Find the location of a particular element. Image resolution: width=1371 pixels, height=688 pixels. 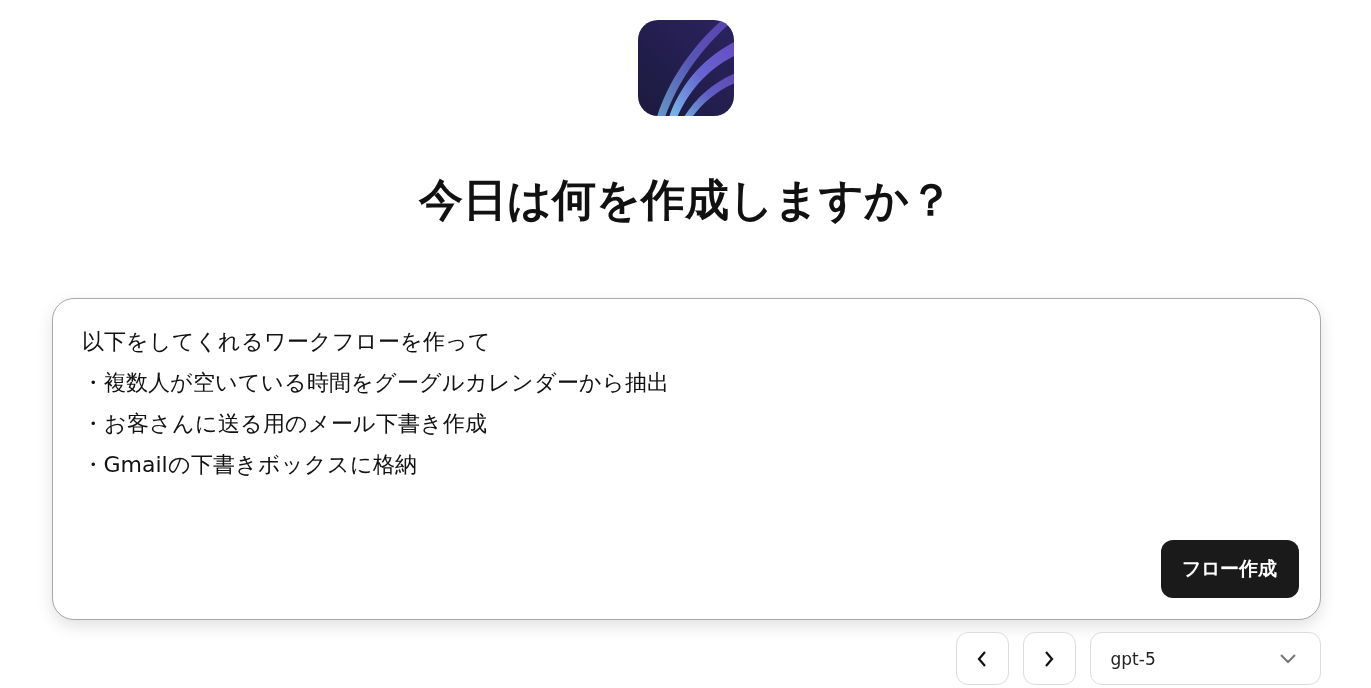

prompt-text-line: ・複数人が空いている時間をグーグルカレンダーから抽出 is located at coordinates (375, 383).